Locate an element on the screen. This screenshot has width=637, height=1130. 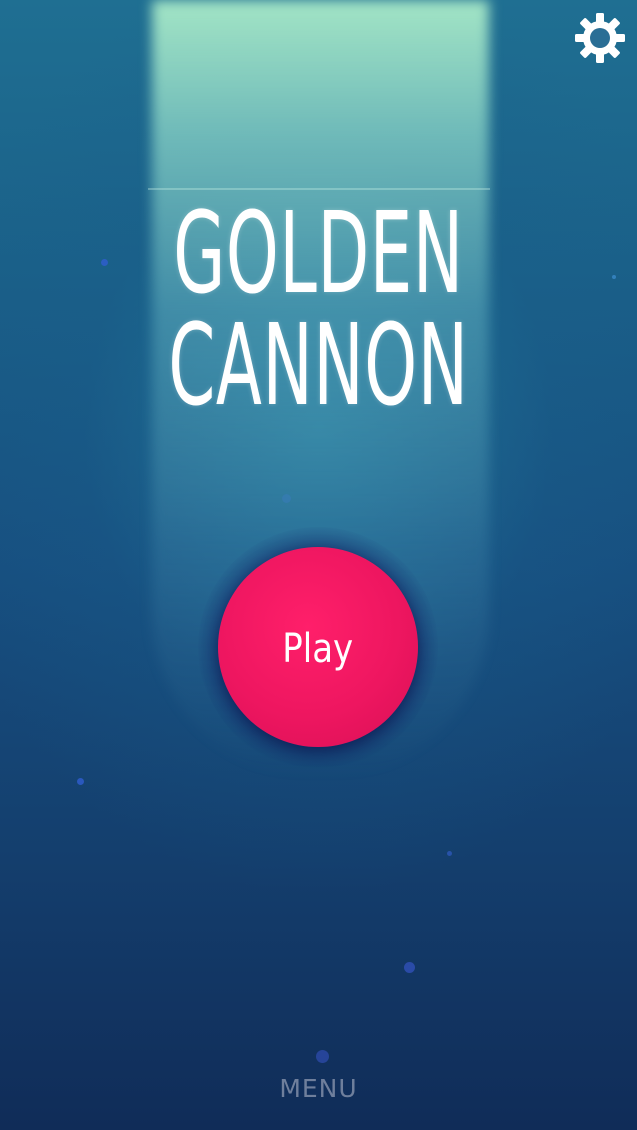
play-button: Play is located at coordinates (318, 647).